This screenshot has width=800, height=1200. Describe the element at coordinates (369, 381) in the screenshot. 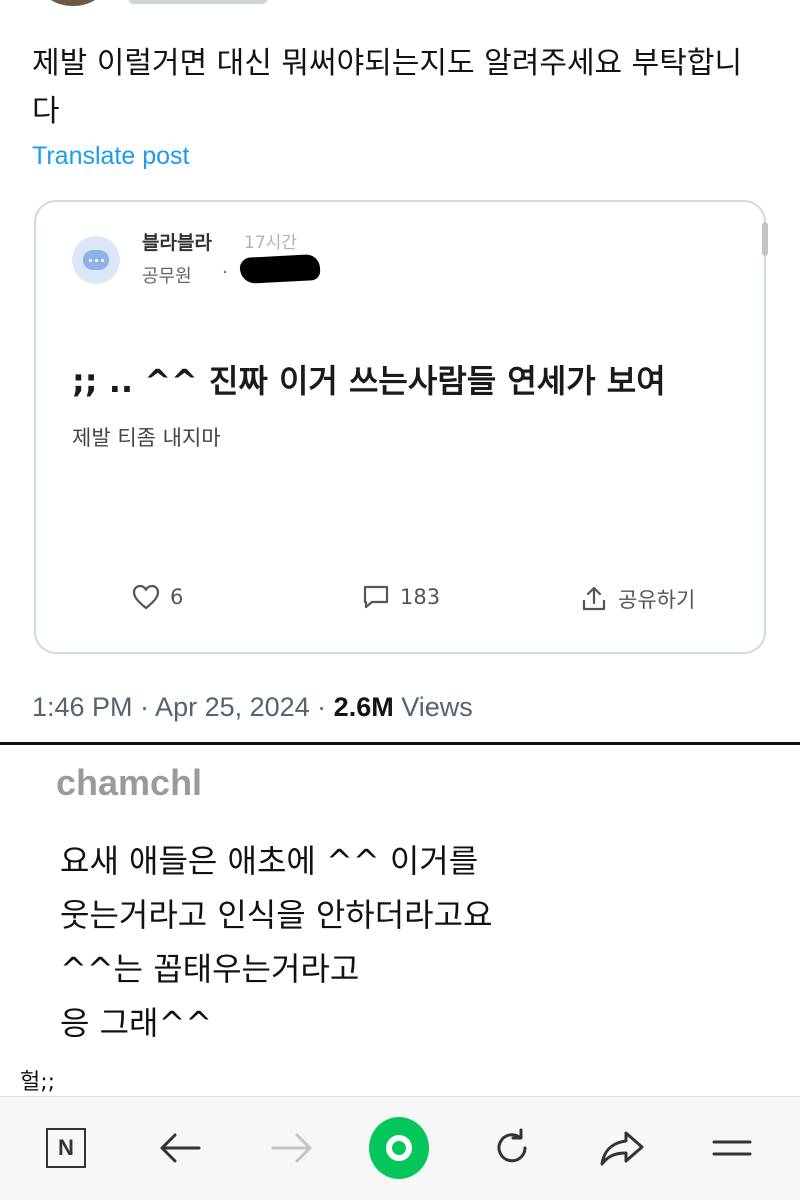

I see `card-title: ;; .. ^^ 진짜 이거 쓰는사람들 연세가 보여` at that location.